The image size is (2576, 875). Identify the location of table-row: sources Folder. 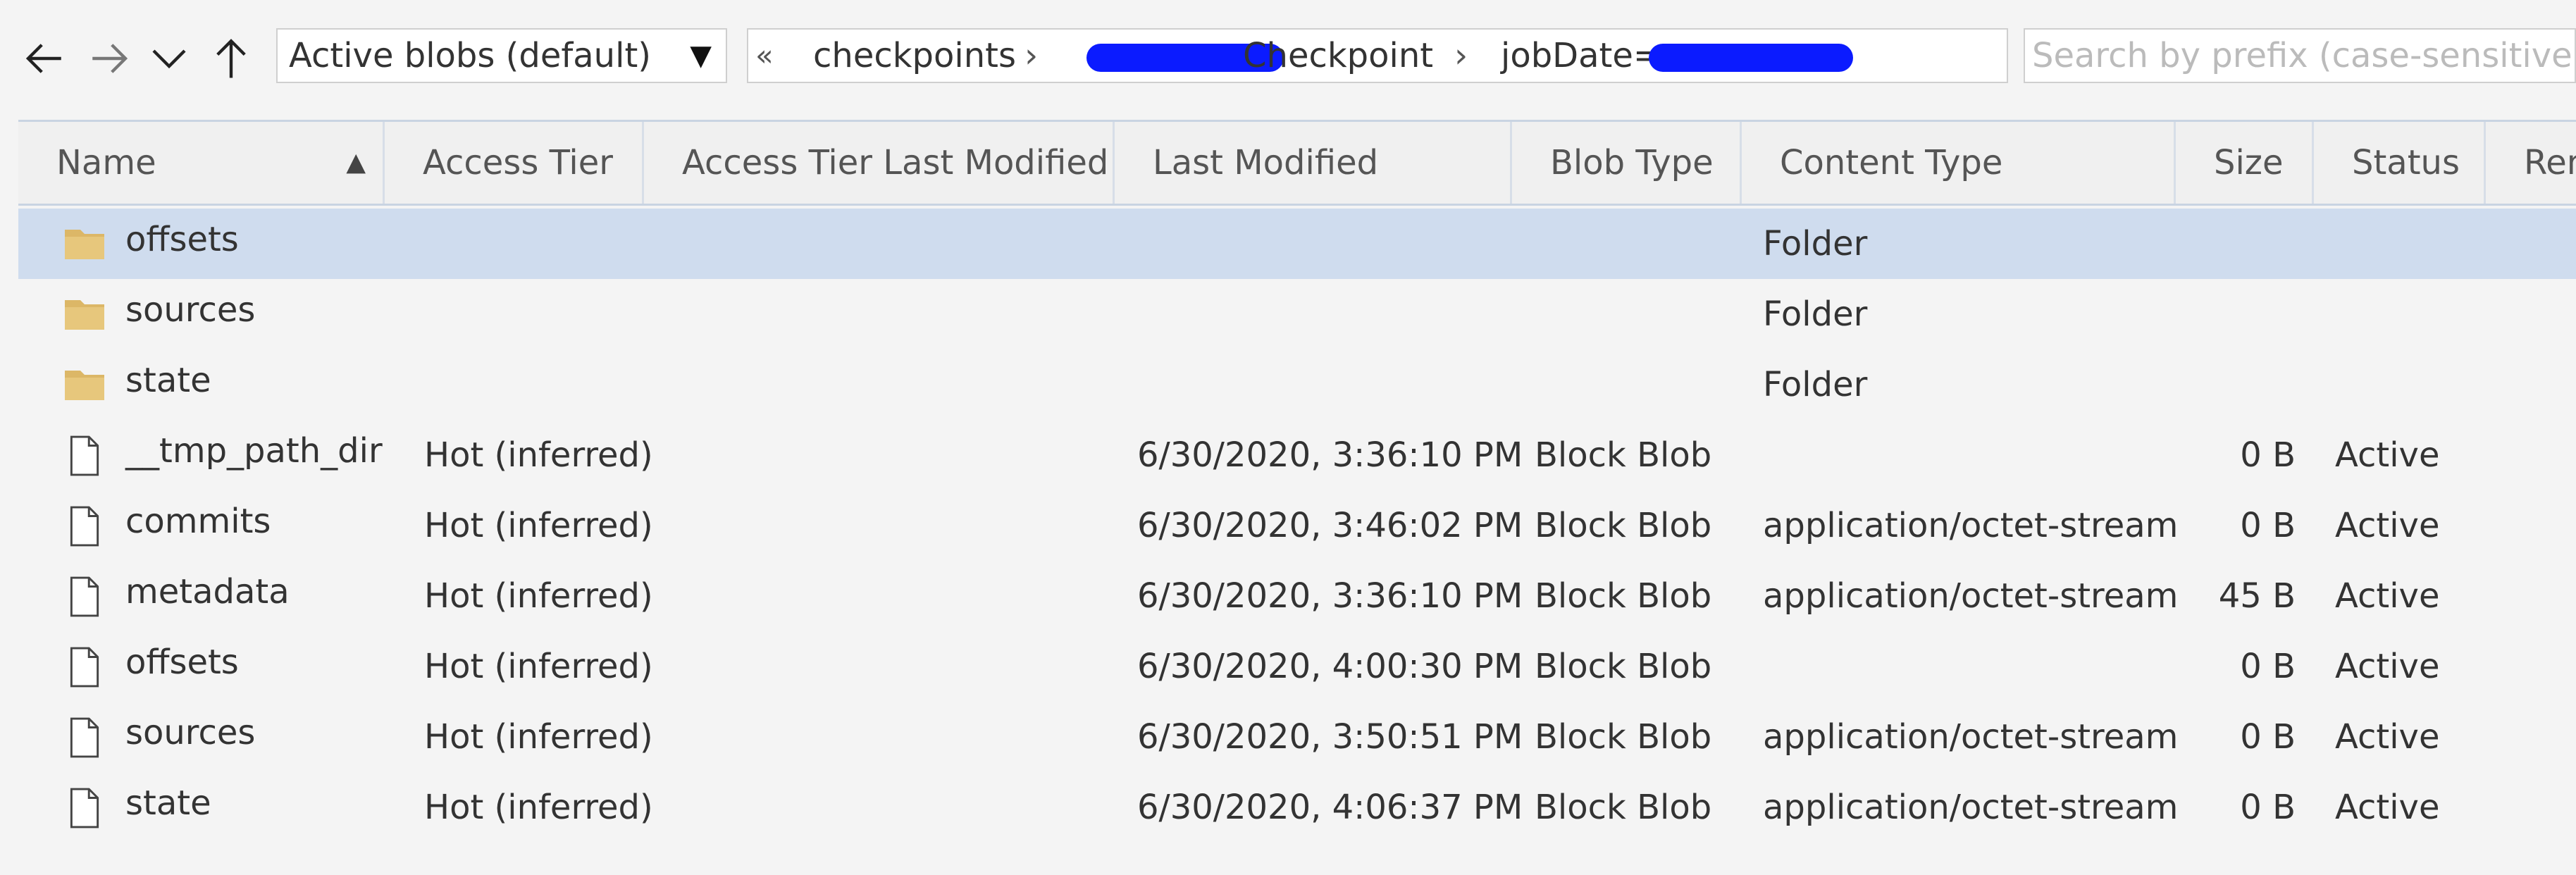
(1297, 314).